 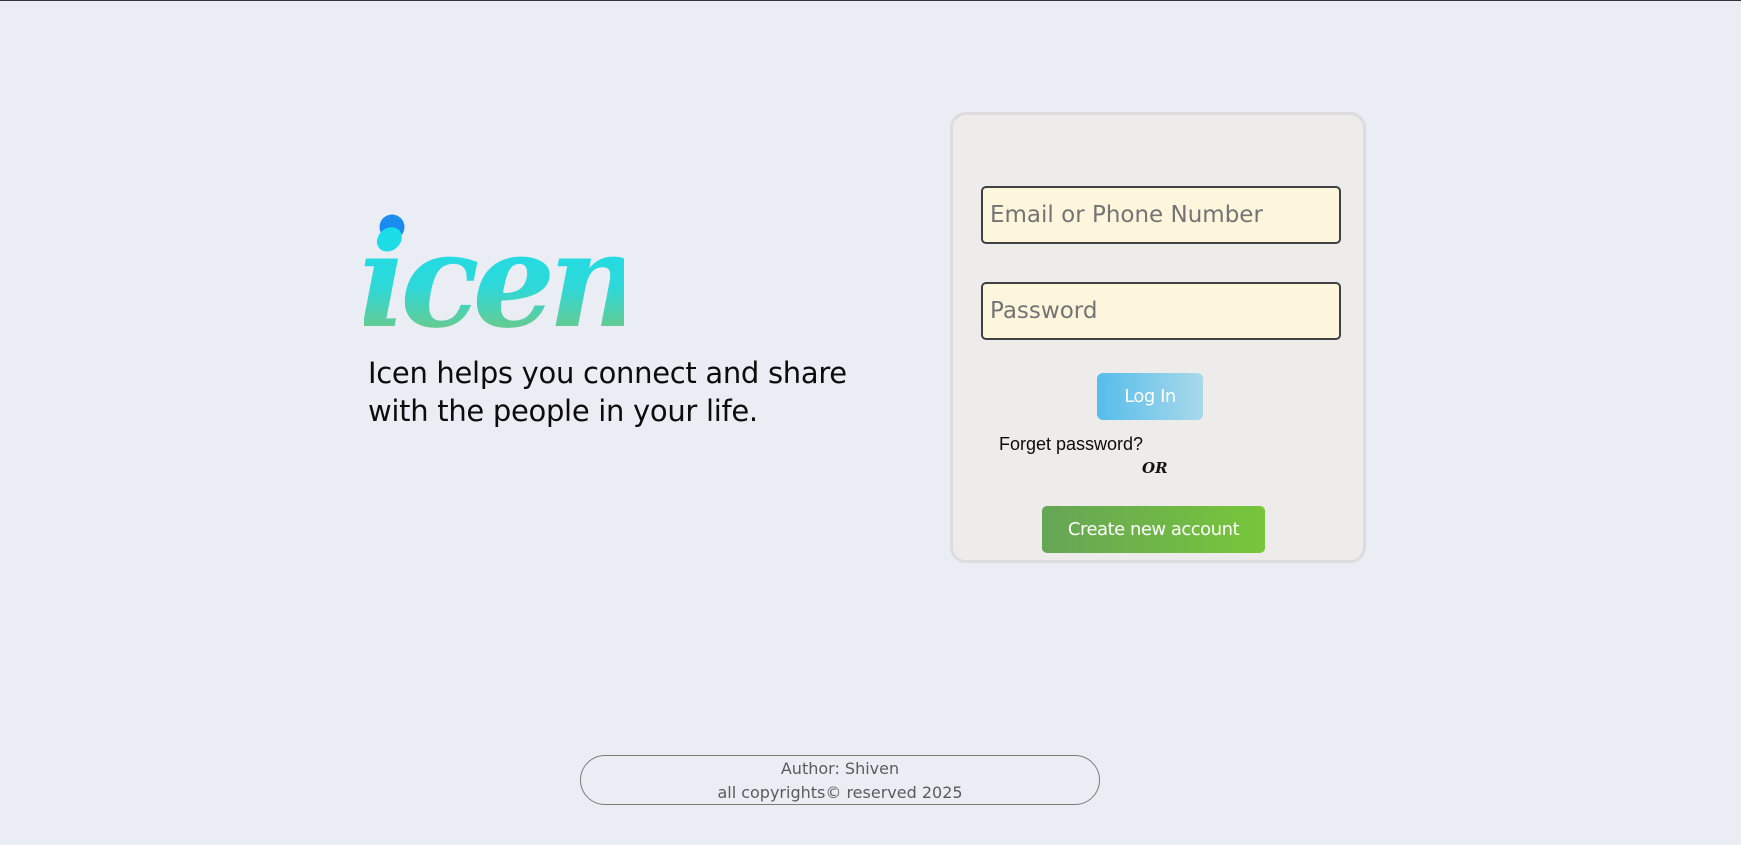 What do you see at coordinates (840, 768) in the screenshot?
I see `footer-author: Author: Shiven` at bounding box center [840, 768].